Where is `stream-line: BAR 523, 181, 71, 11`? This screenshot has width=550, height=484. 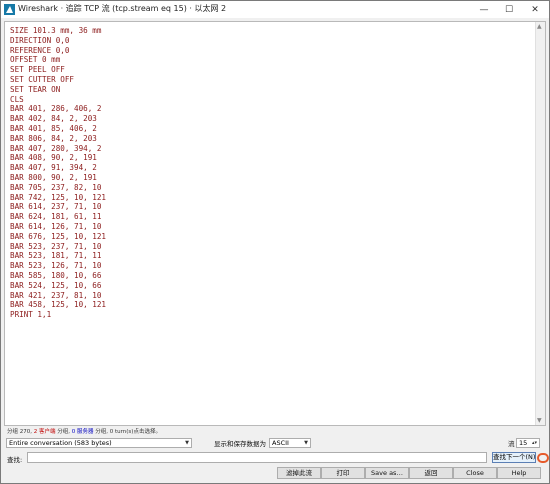 stream-line: BAR 523, 181, 71, 11 is located at coordinates (56, 256).